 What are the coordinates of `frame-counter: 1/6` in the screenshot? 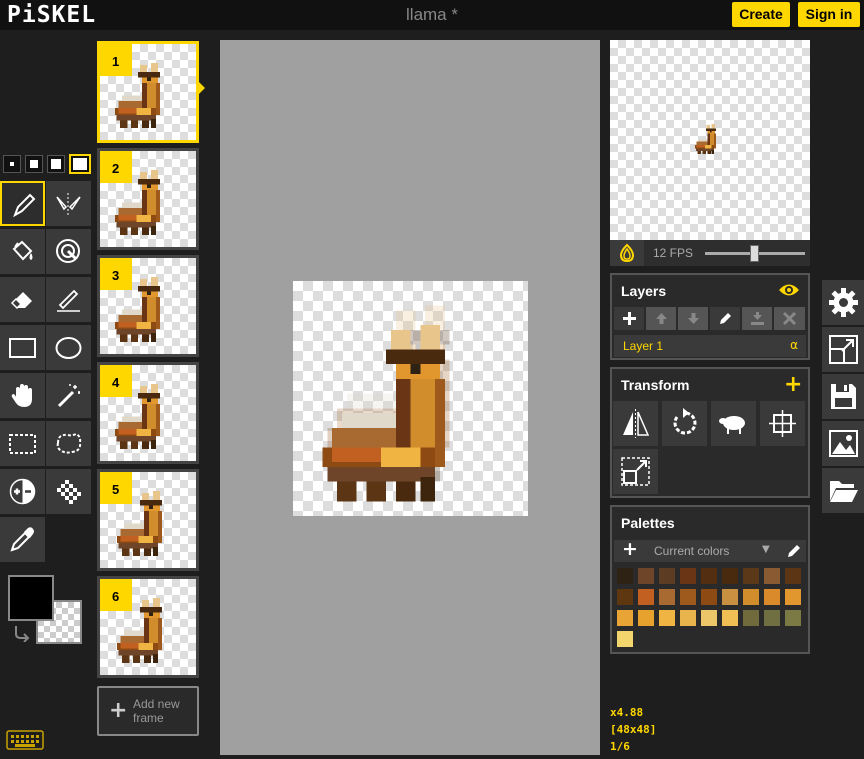 It's located at (620, 746).